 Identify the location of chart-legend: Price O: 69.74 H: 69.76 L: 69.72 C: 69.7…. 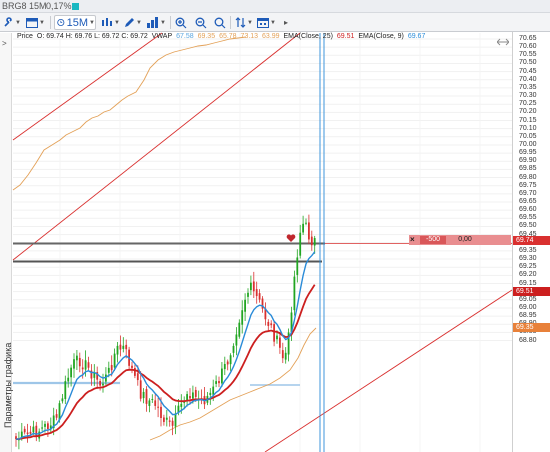
(222, 36).